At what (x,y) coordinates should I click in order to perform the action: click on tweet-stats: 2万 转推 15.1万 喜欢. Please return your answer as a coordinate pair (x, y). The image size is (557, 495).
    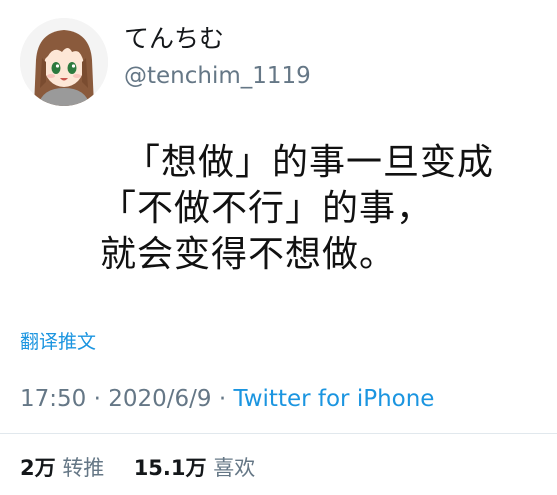
    Looking at the image, I should click on (137, 468).